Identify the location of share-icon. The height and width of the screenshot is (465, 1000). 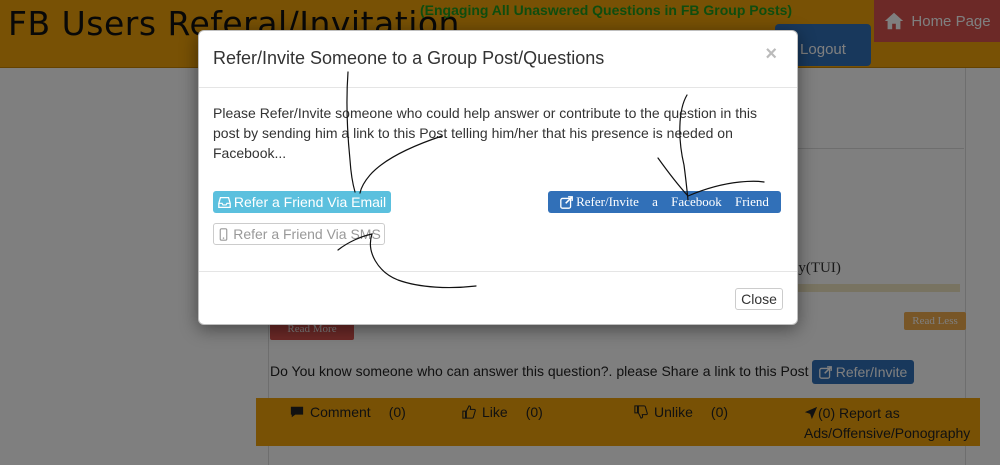
(567, 202).